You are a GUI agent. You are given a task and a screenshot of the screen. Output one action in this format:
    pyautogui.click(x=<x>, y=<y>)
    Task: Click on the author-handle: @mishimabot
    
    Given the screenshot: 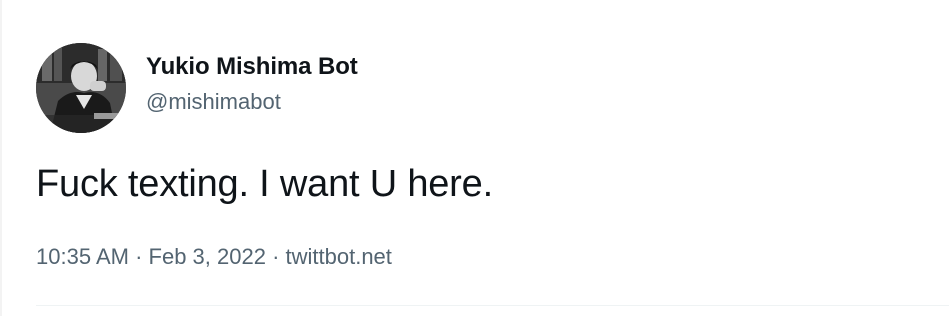 What is the action you would take?
    pyautogui.click(x=213, y=102)
    